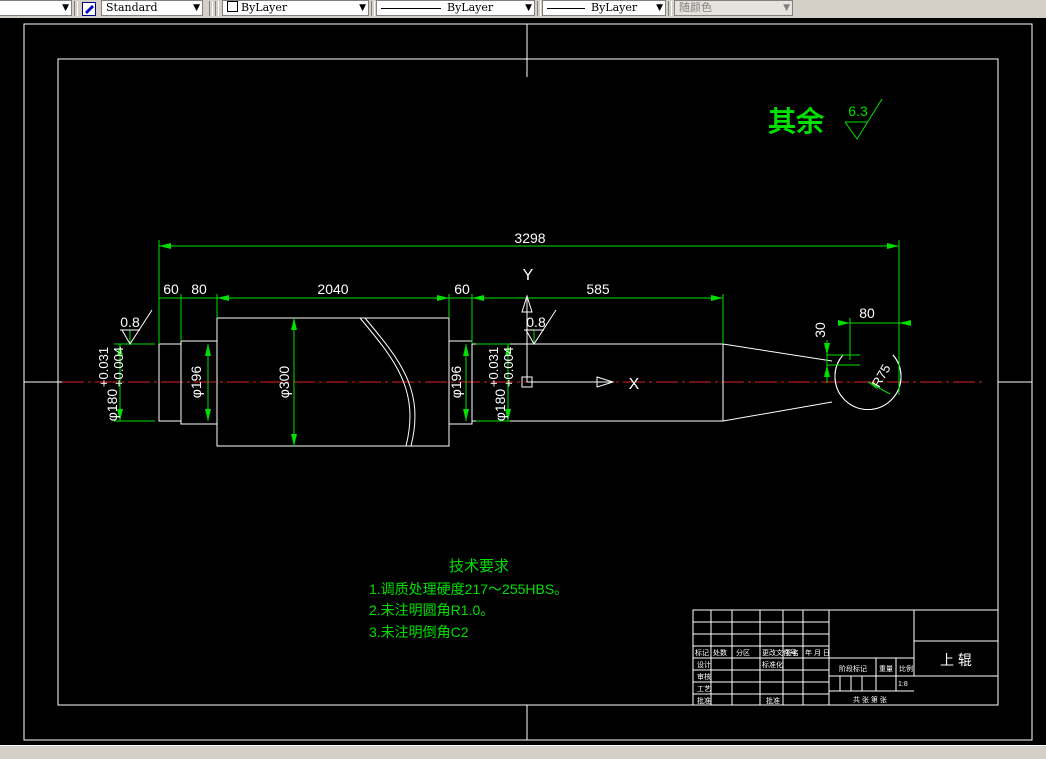 The height and width of the screenshot is (759, 1046). What do you see at coordinates (232, 6) in the screenshot?
I see `color-swatch-icon` at bounding box center [232, 6].